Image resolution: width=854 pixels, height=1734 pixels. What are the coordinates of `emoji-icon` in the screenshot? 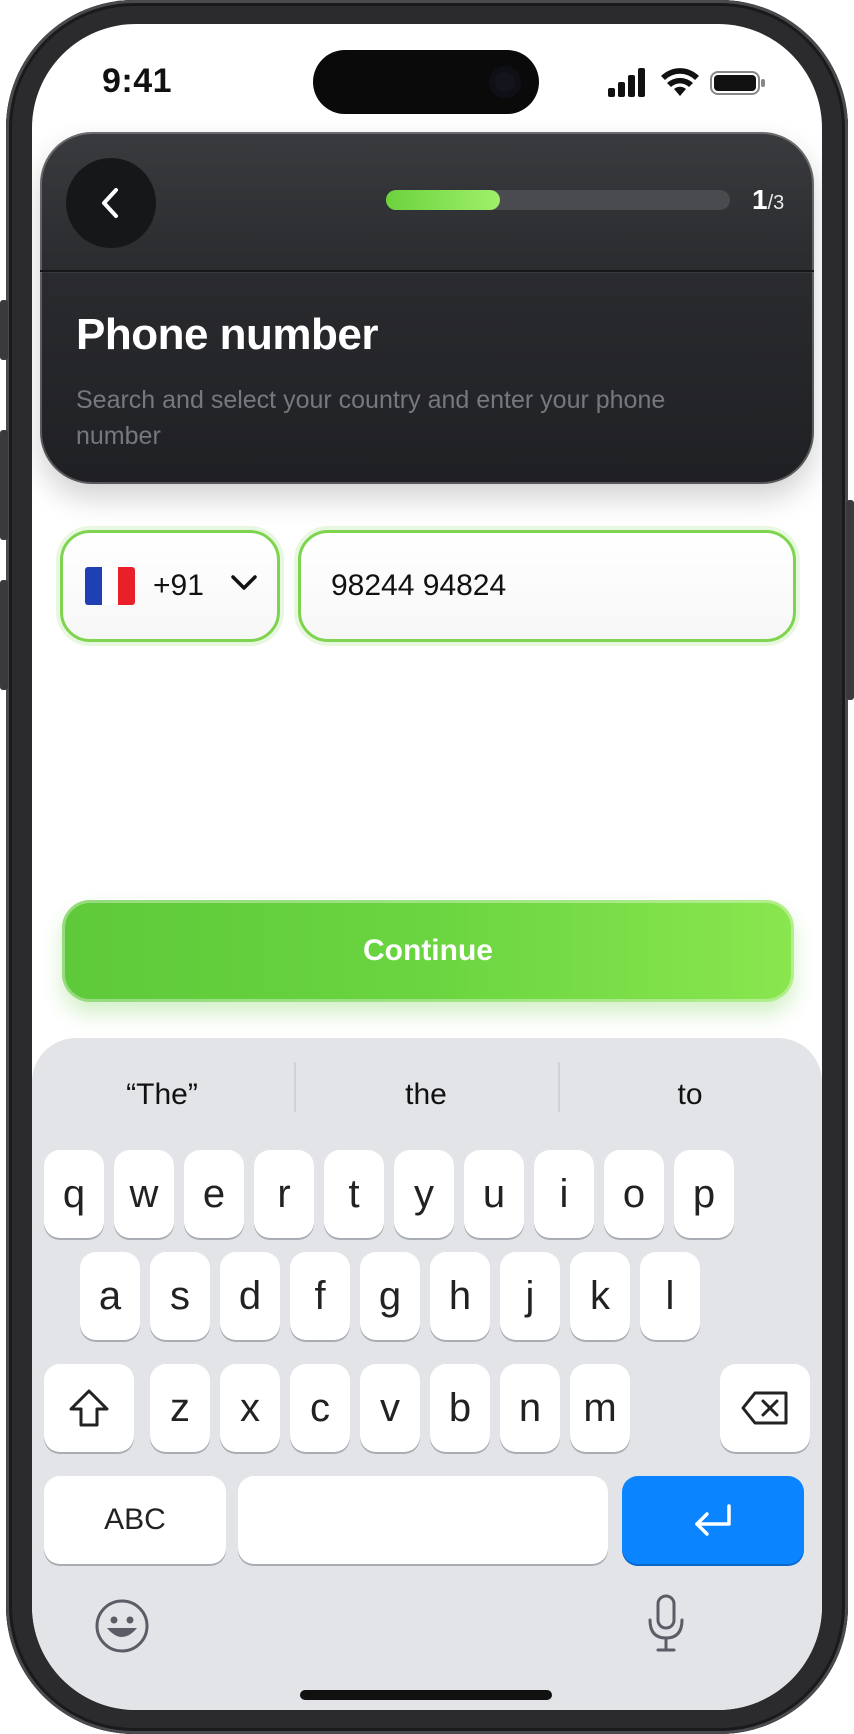 It's located at (122, 1626).